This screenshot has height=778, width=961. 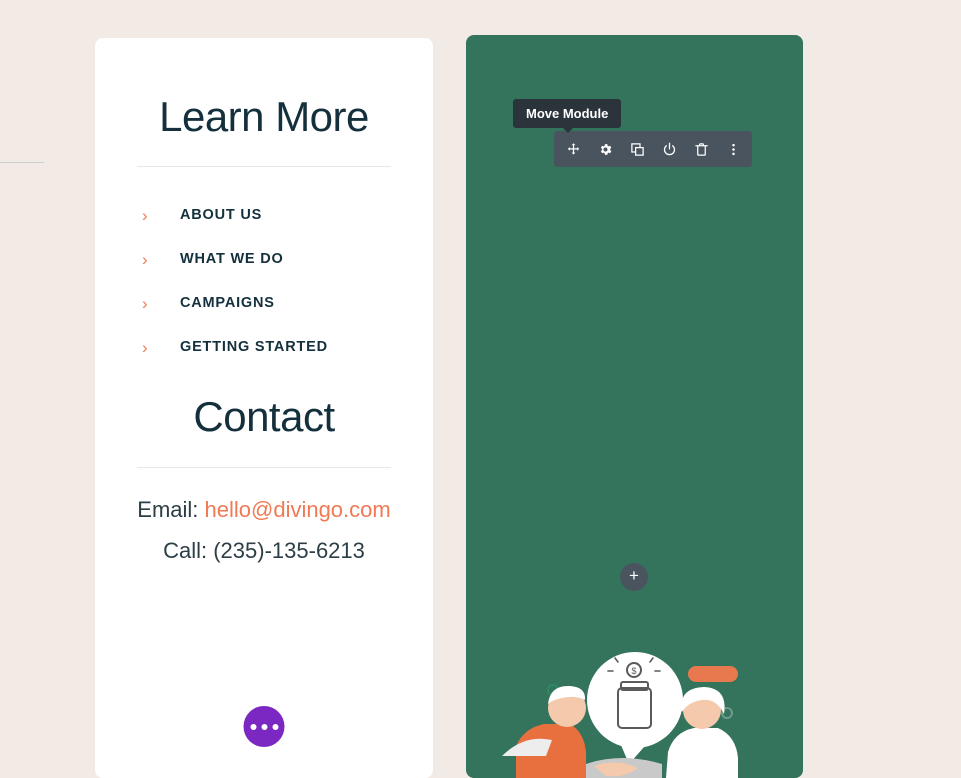 I want to click on add-module-fab: +, so click(x=634, y=577).